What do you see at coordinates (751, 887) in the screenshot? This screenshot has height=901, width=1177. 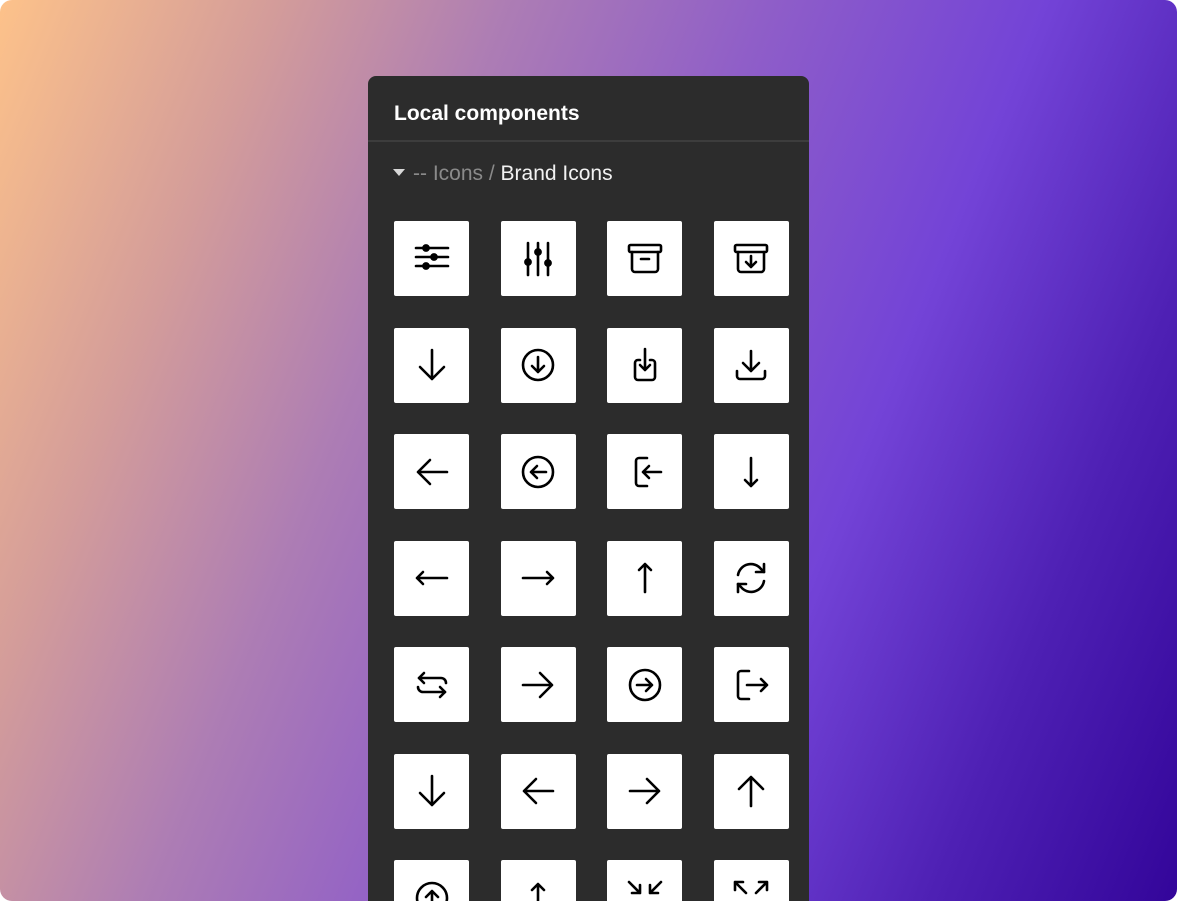 I see `maximize-icon` at bounding box center [751, 887].